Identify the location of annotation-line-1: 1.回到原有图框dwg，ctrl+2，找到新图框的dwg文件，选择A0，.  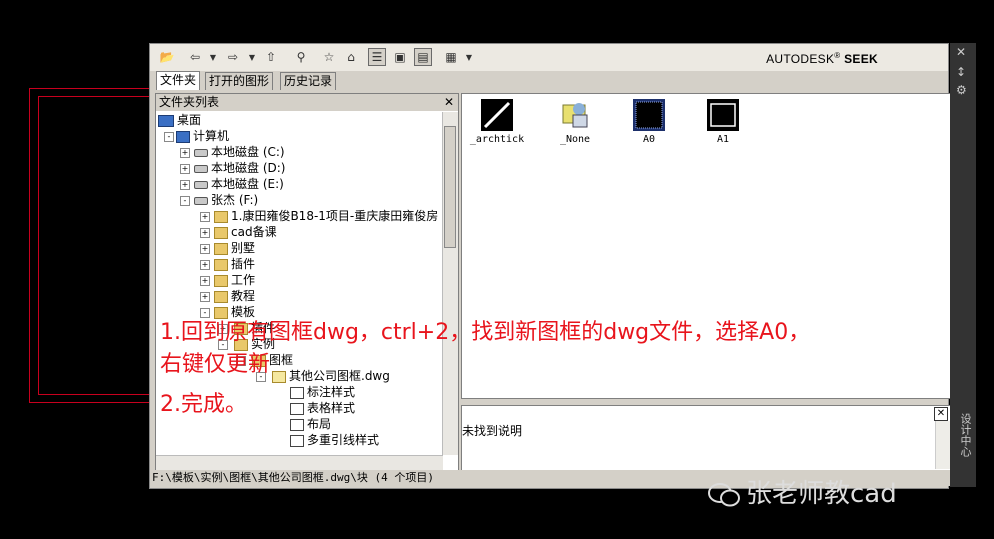
(485, 332).